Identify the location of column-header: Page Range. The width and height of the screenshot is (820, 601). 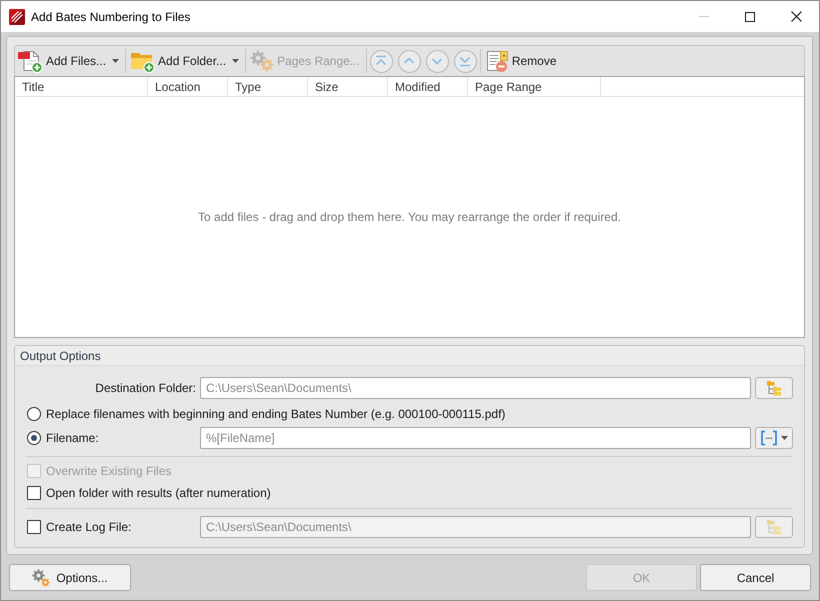
(534, 86).